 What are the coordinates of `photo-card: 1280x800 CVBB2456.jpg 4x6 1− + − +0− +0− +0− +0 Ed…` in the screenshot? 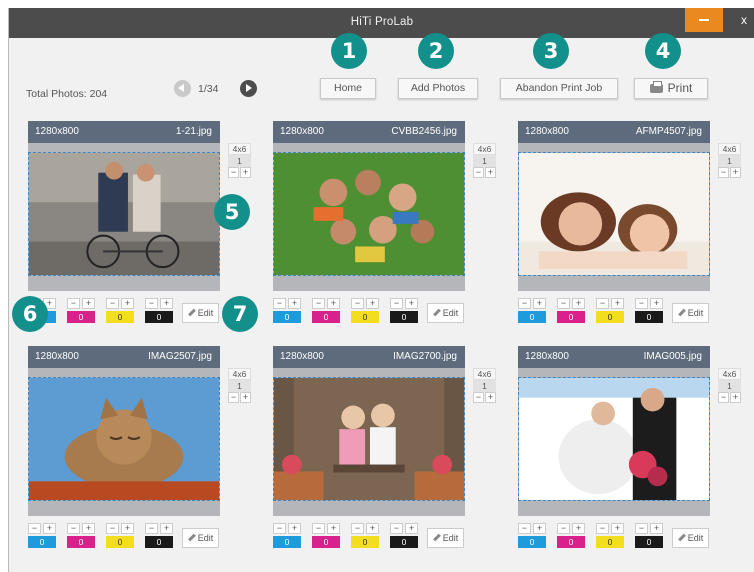 It's located at (384, 225).